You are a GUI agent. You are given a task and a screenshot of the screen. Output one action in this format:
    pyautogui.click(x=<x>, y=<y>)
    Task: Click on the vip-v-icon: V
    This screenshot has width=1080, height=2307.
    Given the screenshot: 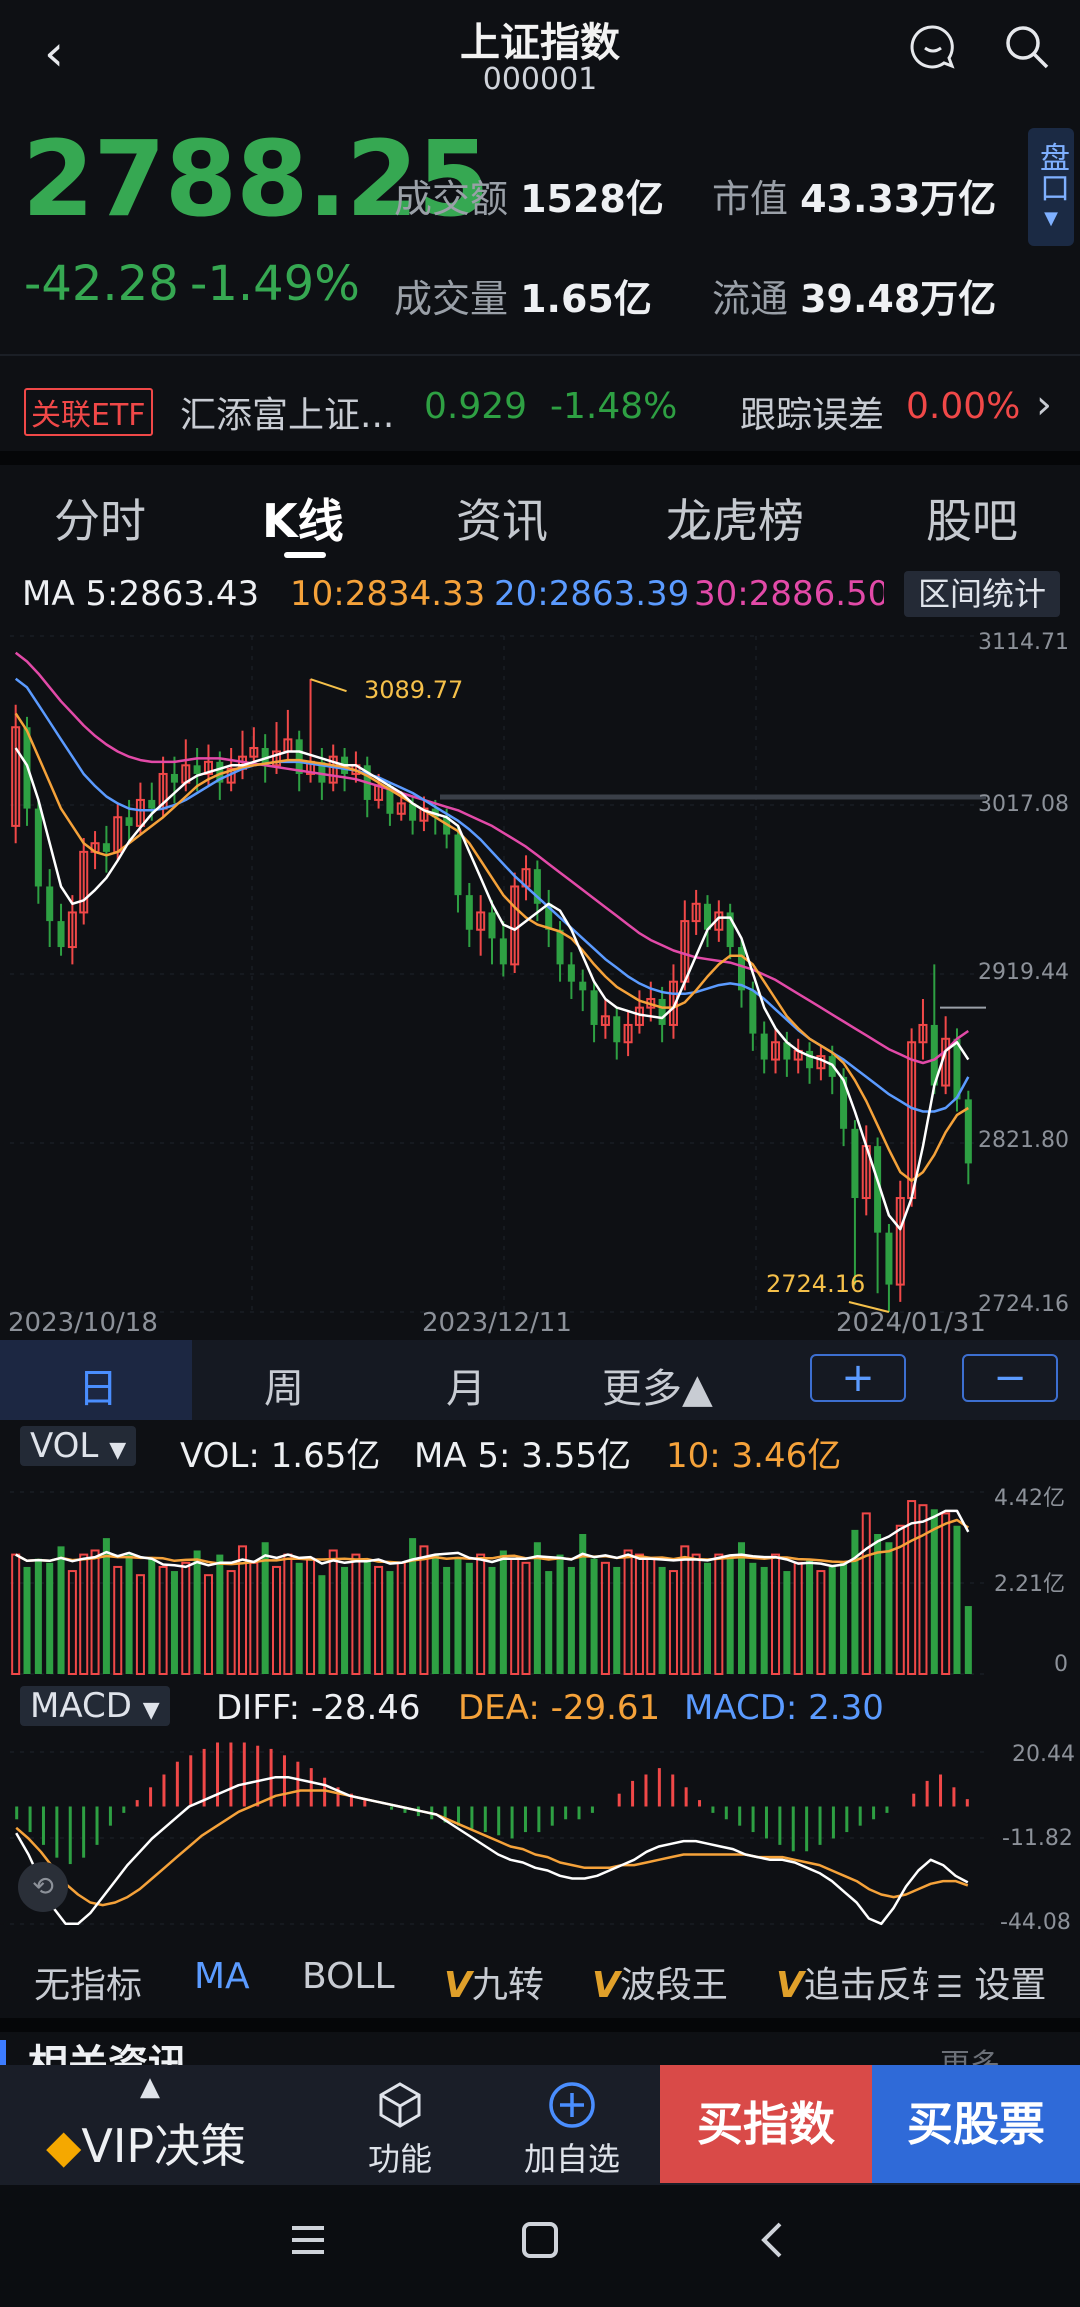 What is the action you would take?
    pyautogui.click(x=606, y=1985)
    